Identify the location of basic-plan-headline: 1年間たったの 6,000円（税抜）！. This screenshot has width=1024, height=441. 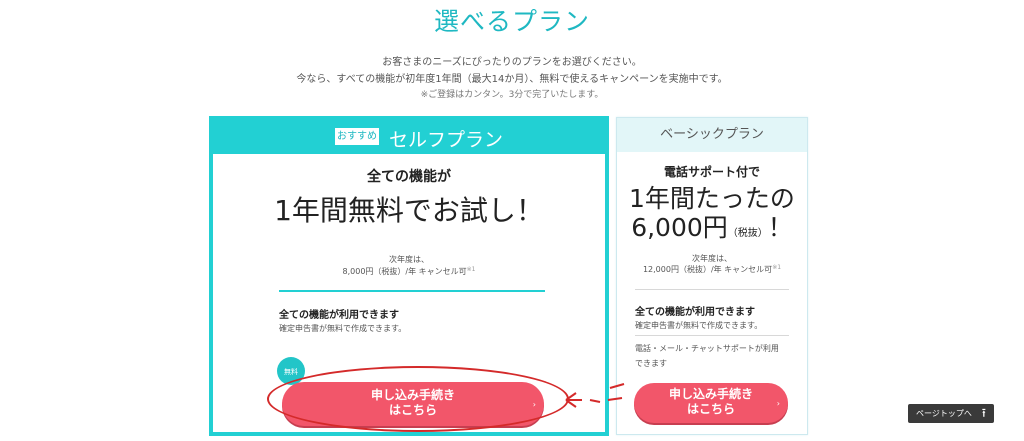
(712, 216).